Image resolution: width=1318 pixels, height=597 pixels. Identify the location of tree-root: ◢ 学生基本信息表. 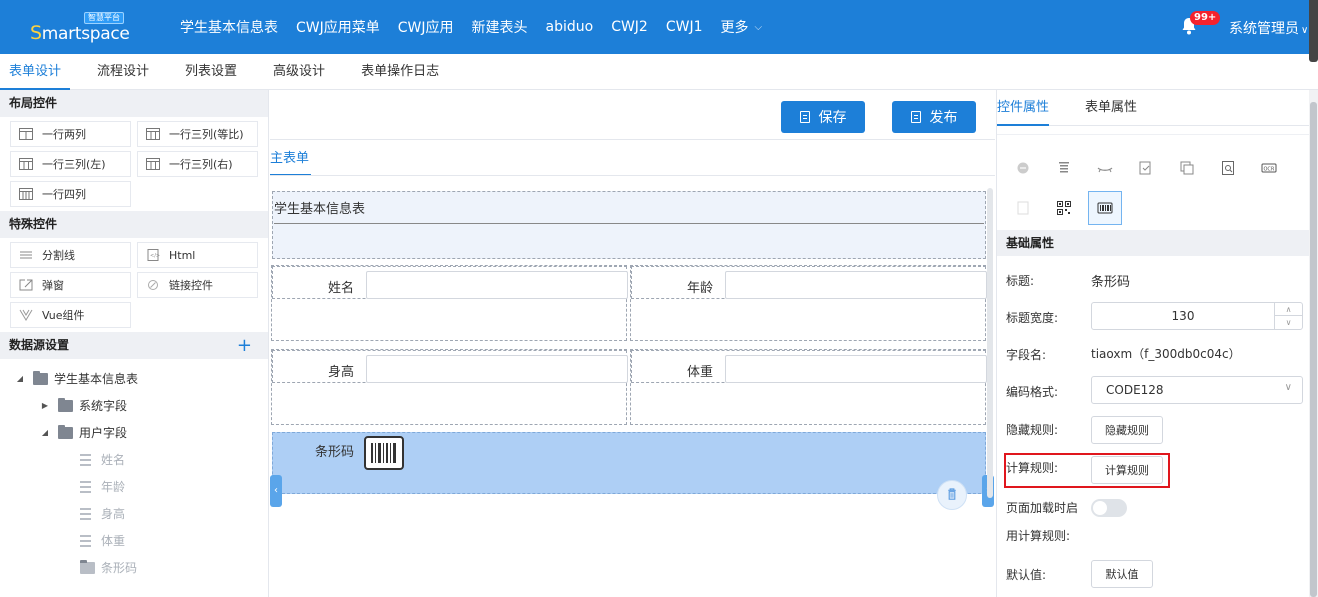
(134, 378).